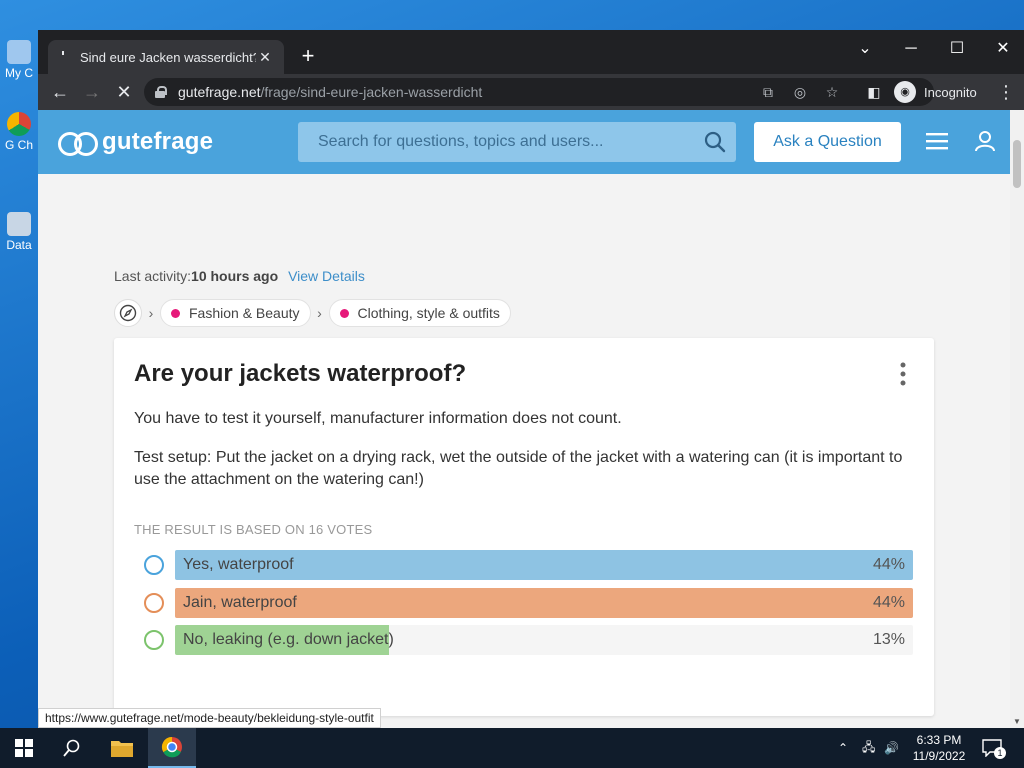 Image resolution: width=1024 pixels, height=768 pixels. I want to click on search-box, so click(517, 142).